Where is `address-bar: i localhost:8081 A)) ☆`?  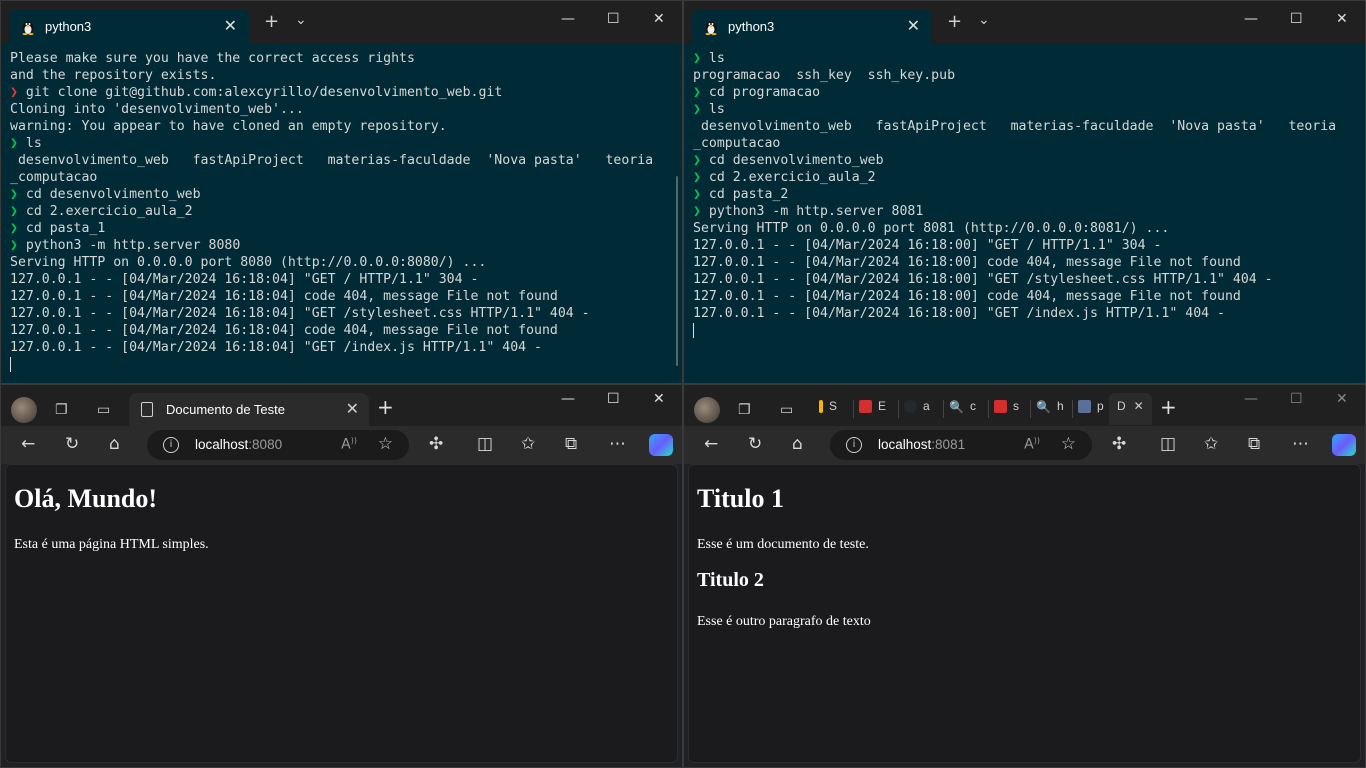 address-bar: i localhost:8081 A)) ☆ is located at coordinates (961, 445).